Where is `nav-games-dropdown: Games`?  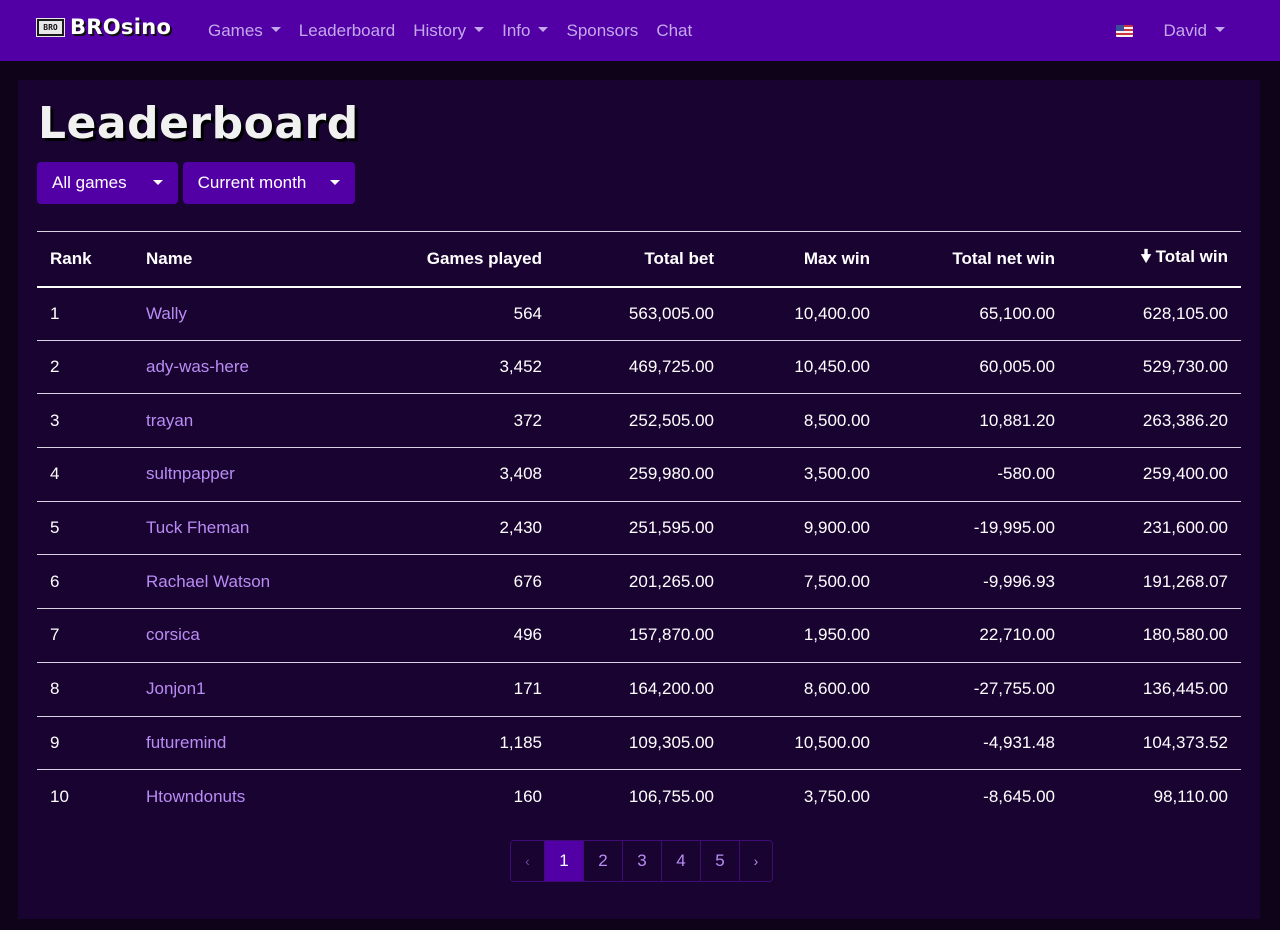
nav-games-dropdown: Games is located at coordinates (244, 31).